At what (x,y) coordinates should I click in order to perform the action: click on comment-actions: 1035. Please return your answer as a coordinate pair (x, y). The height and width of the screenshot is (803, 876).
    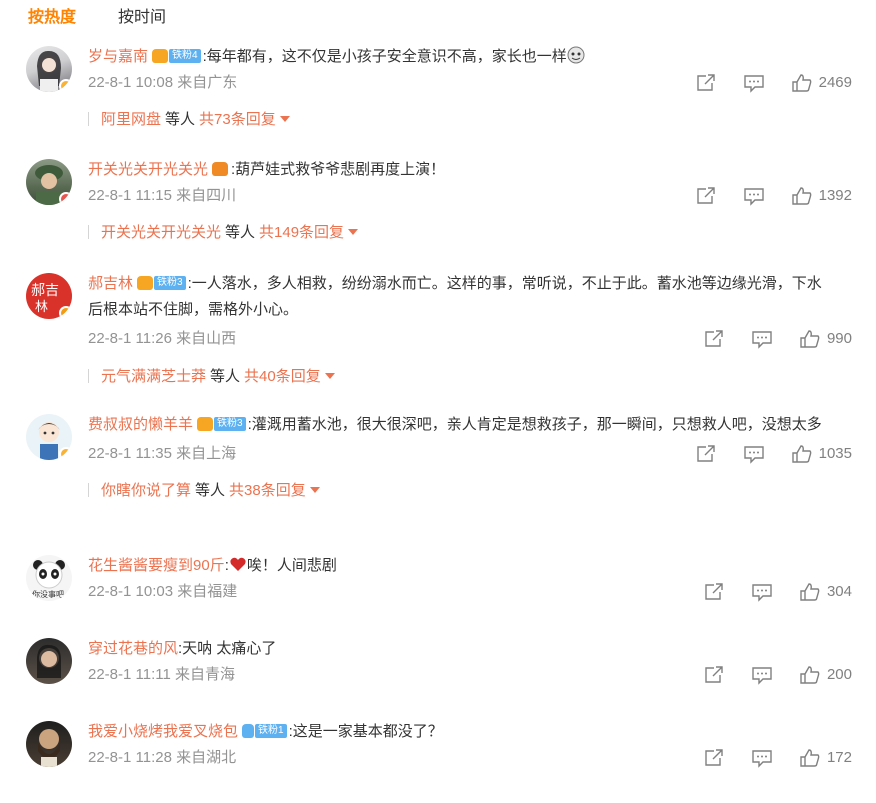
    Looking at the image, I should click on (760, 454).